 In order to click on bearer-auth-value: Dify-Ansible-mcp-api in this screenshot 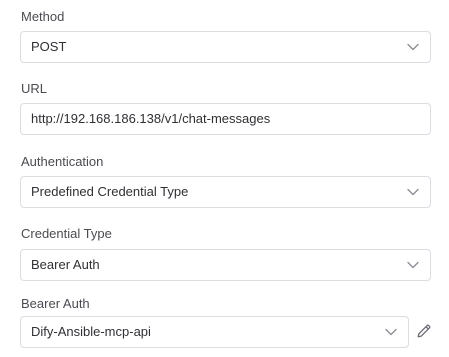, I will do `click(91, 331)`.